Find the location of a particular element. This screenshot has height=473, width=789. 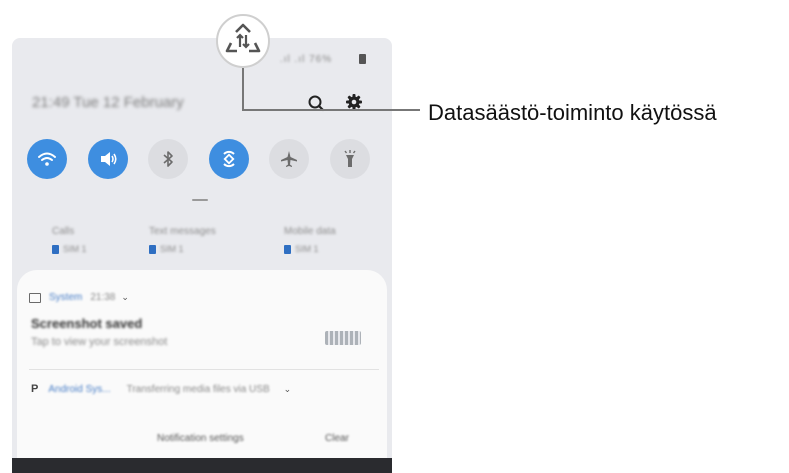

image-icon is located at coordinates (35, 297).